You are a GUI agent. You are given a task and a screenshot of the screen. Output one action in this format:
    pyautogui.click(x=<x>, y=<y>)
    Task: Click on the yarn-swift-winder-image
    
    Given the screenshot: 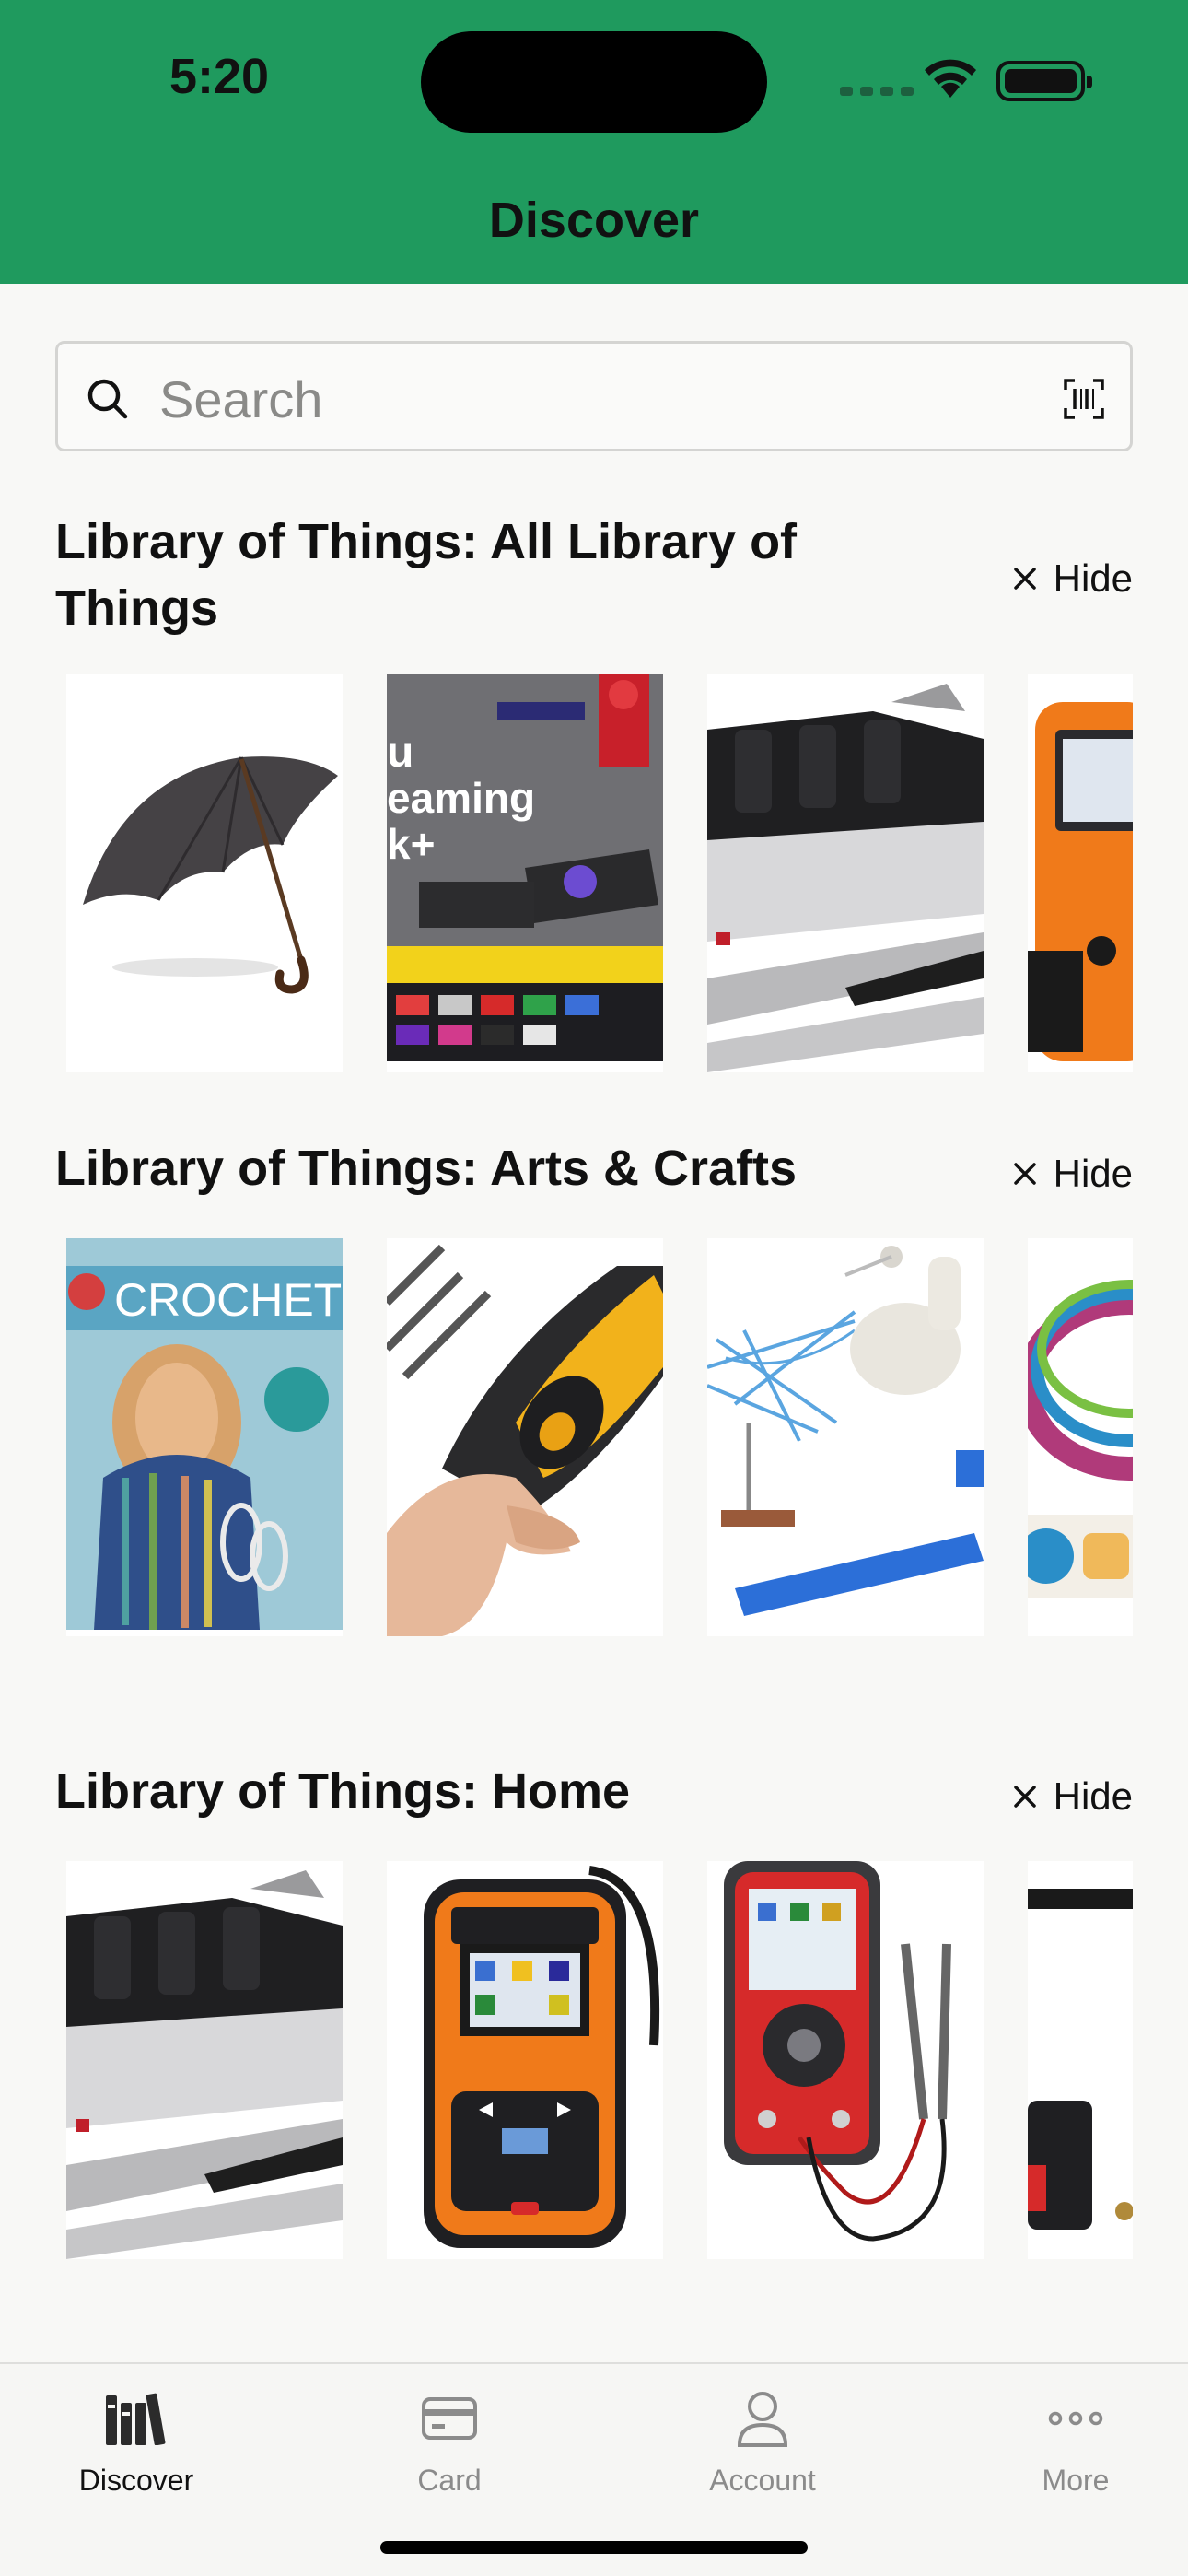 What is the action you would take?
    pyautogui.click(x=845, y=1437)
    